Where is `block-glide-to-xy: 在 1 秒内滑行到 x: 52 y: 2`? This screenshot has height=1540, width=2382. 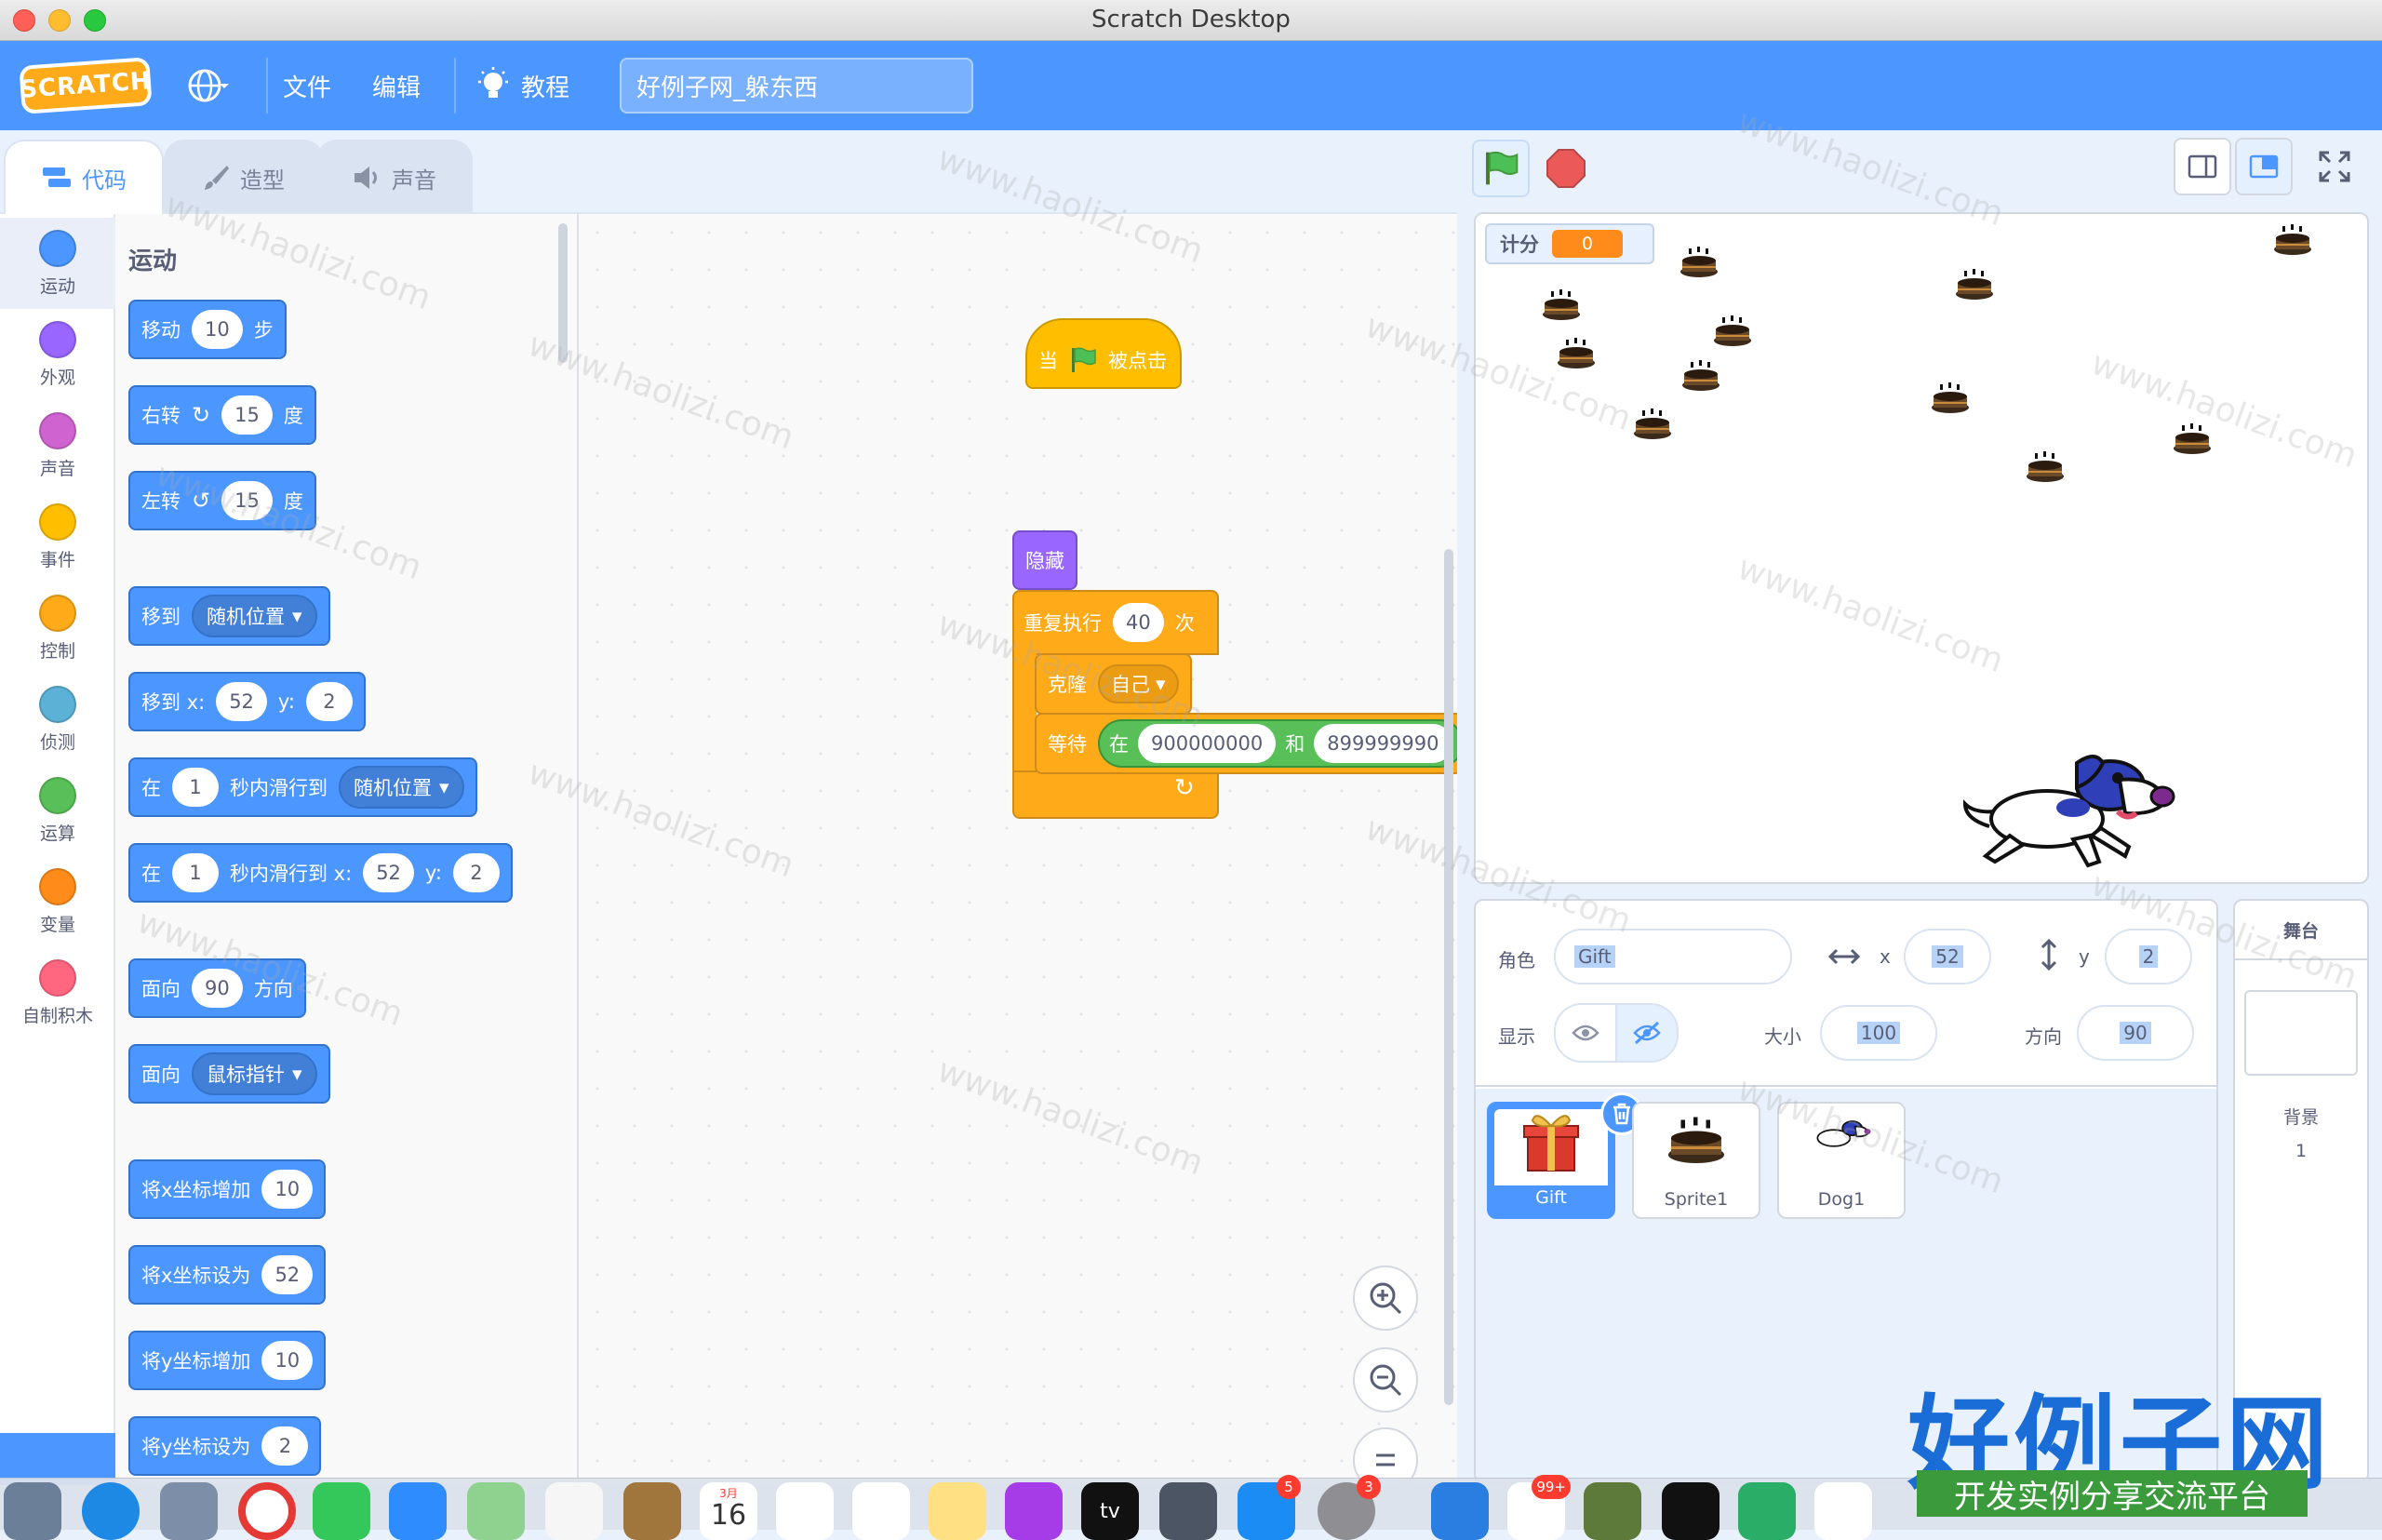
block-glide-to-xy: 在 1 秒内滑行到 x: 52 y: 2 is located at coordinates (320, 873).